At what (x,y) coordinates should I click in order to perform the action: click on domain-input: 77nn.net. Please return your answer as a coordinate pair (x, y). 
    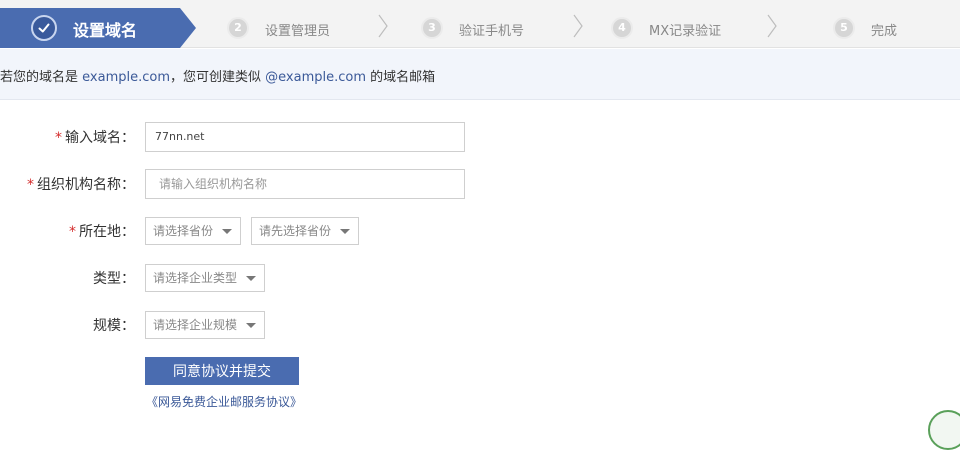
    Looking at the image, I should click on (305, 137).